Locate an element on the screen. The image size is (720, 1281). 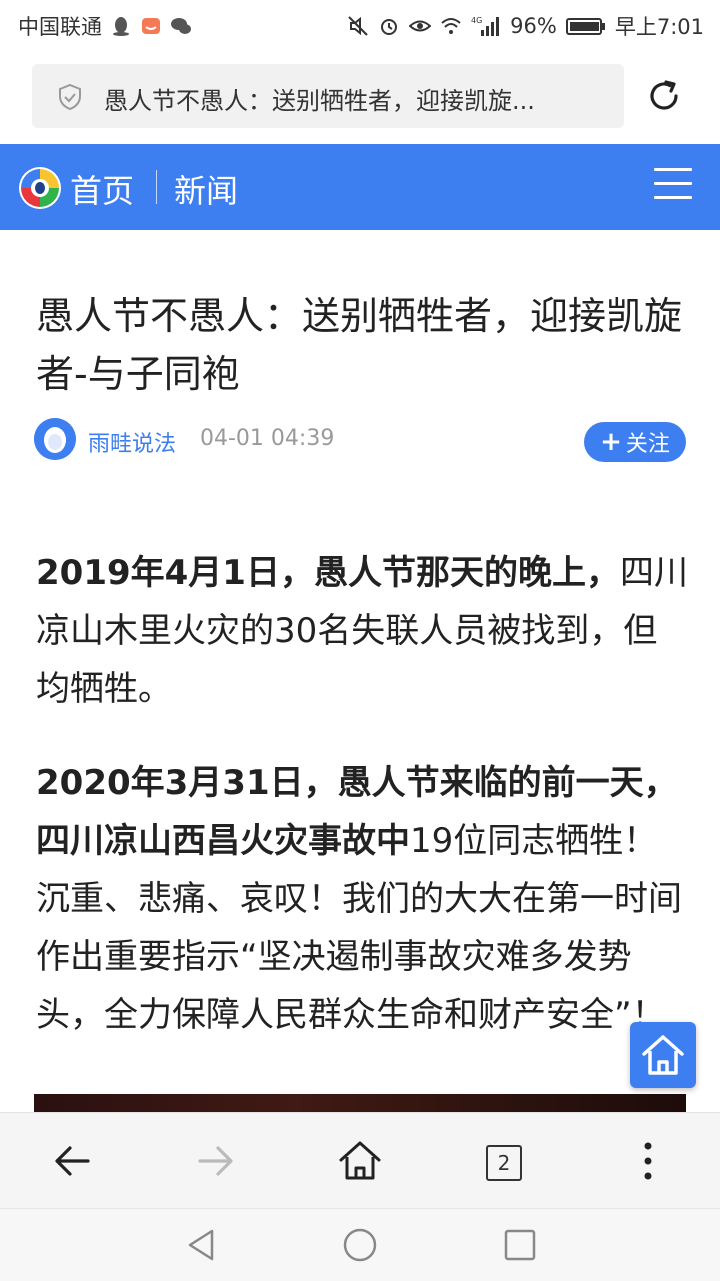
carrier-label: 中国联通 is located at coordinates (60, 27).